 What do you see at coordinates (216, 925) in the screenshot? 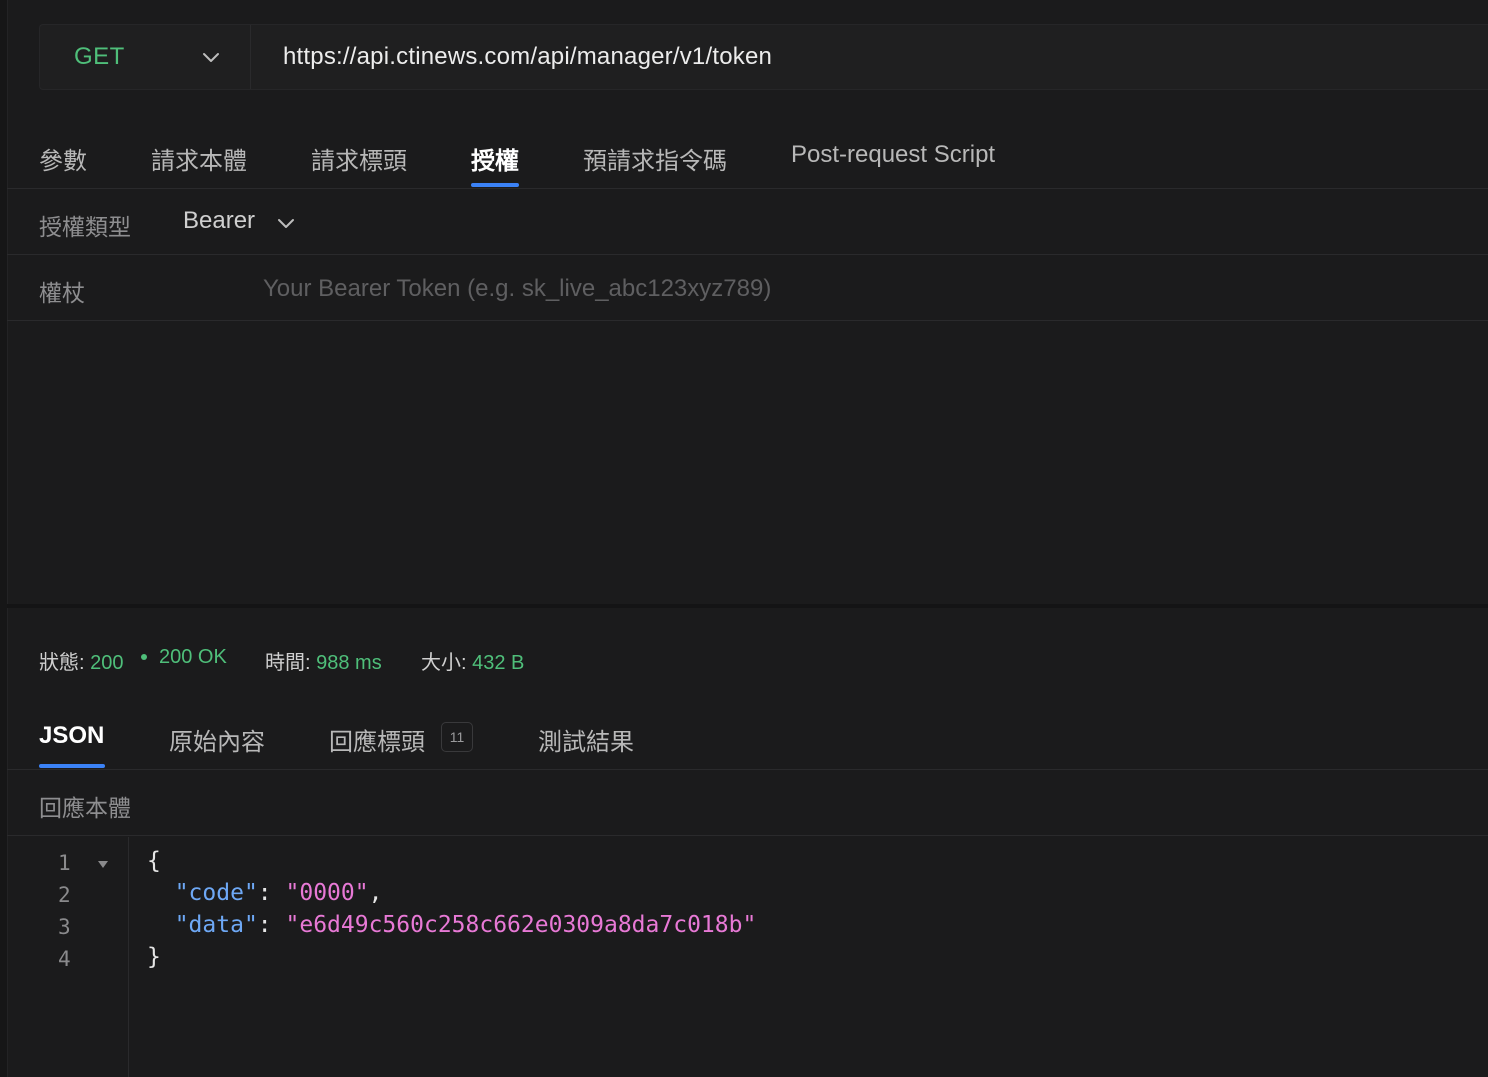
I see `json-key: "data"` at bounding box center [216, 925].